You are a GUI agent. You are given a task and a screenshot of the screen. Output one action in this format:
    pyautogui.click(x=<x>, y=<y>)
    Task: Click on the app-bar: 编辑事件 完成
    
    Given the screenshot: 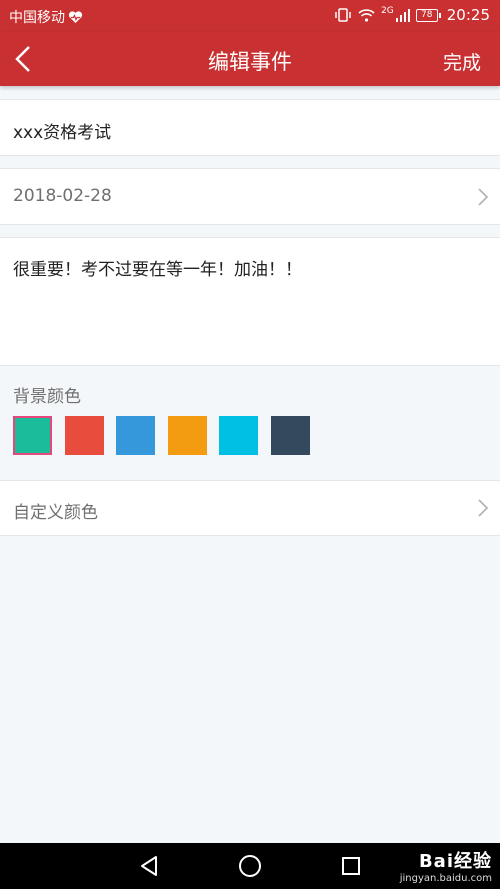 What is the action you would take?
    pyautogui.click(x=250, y=59)
    